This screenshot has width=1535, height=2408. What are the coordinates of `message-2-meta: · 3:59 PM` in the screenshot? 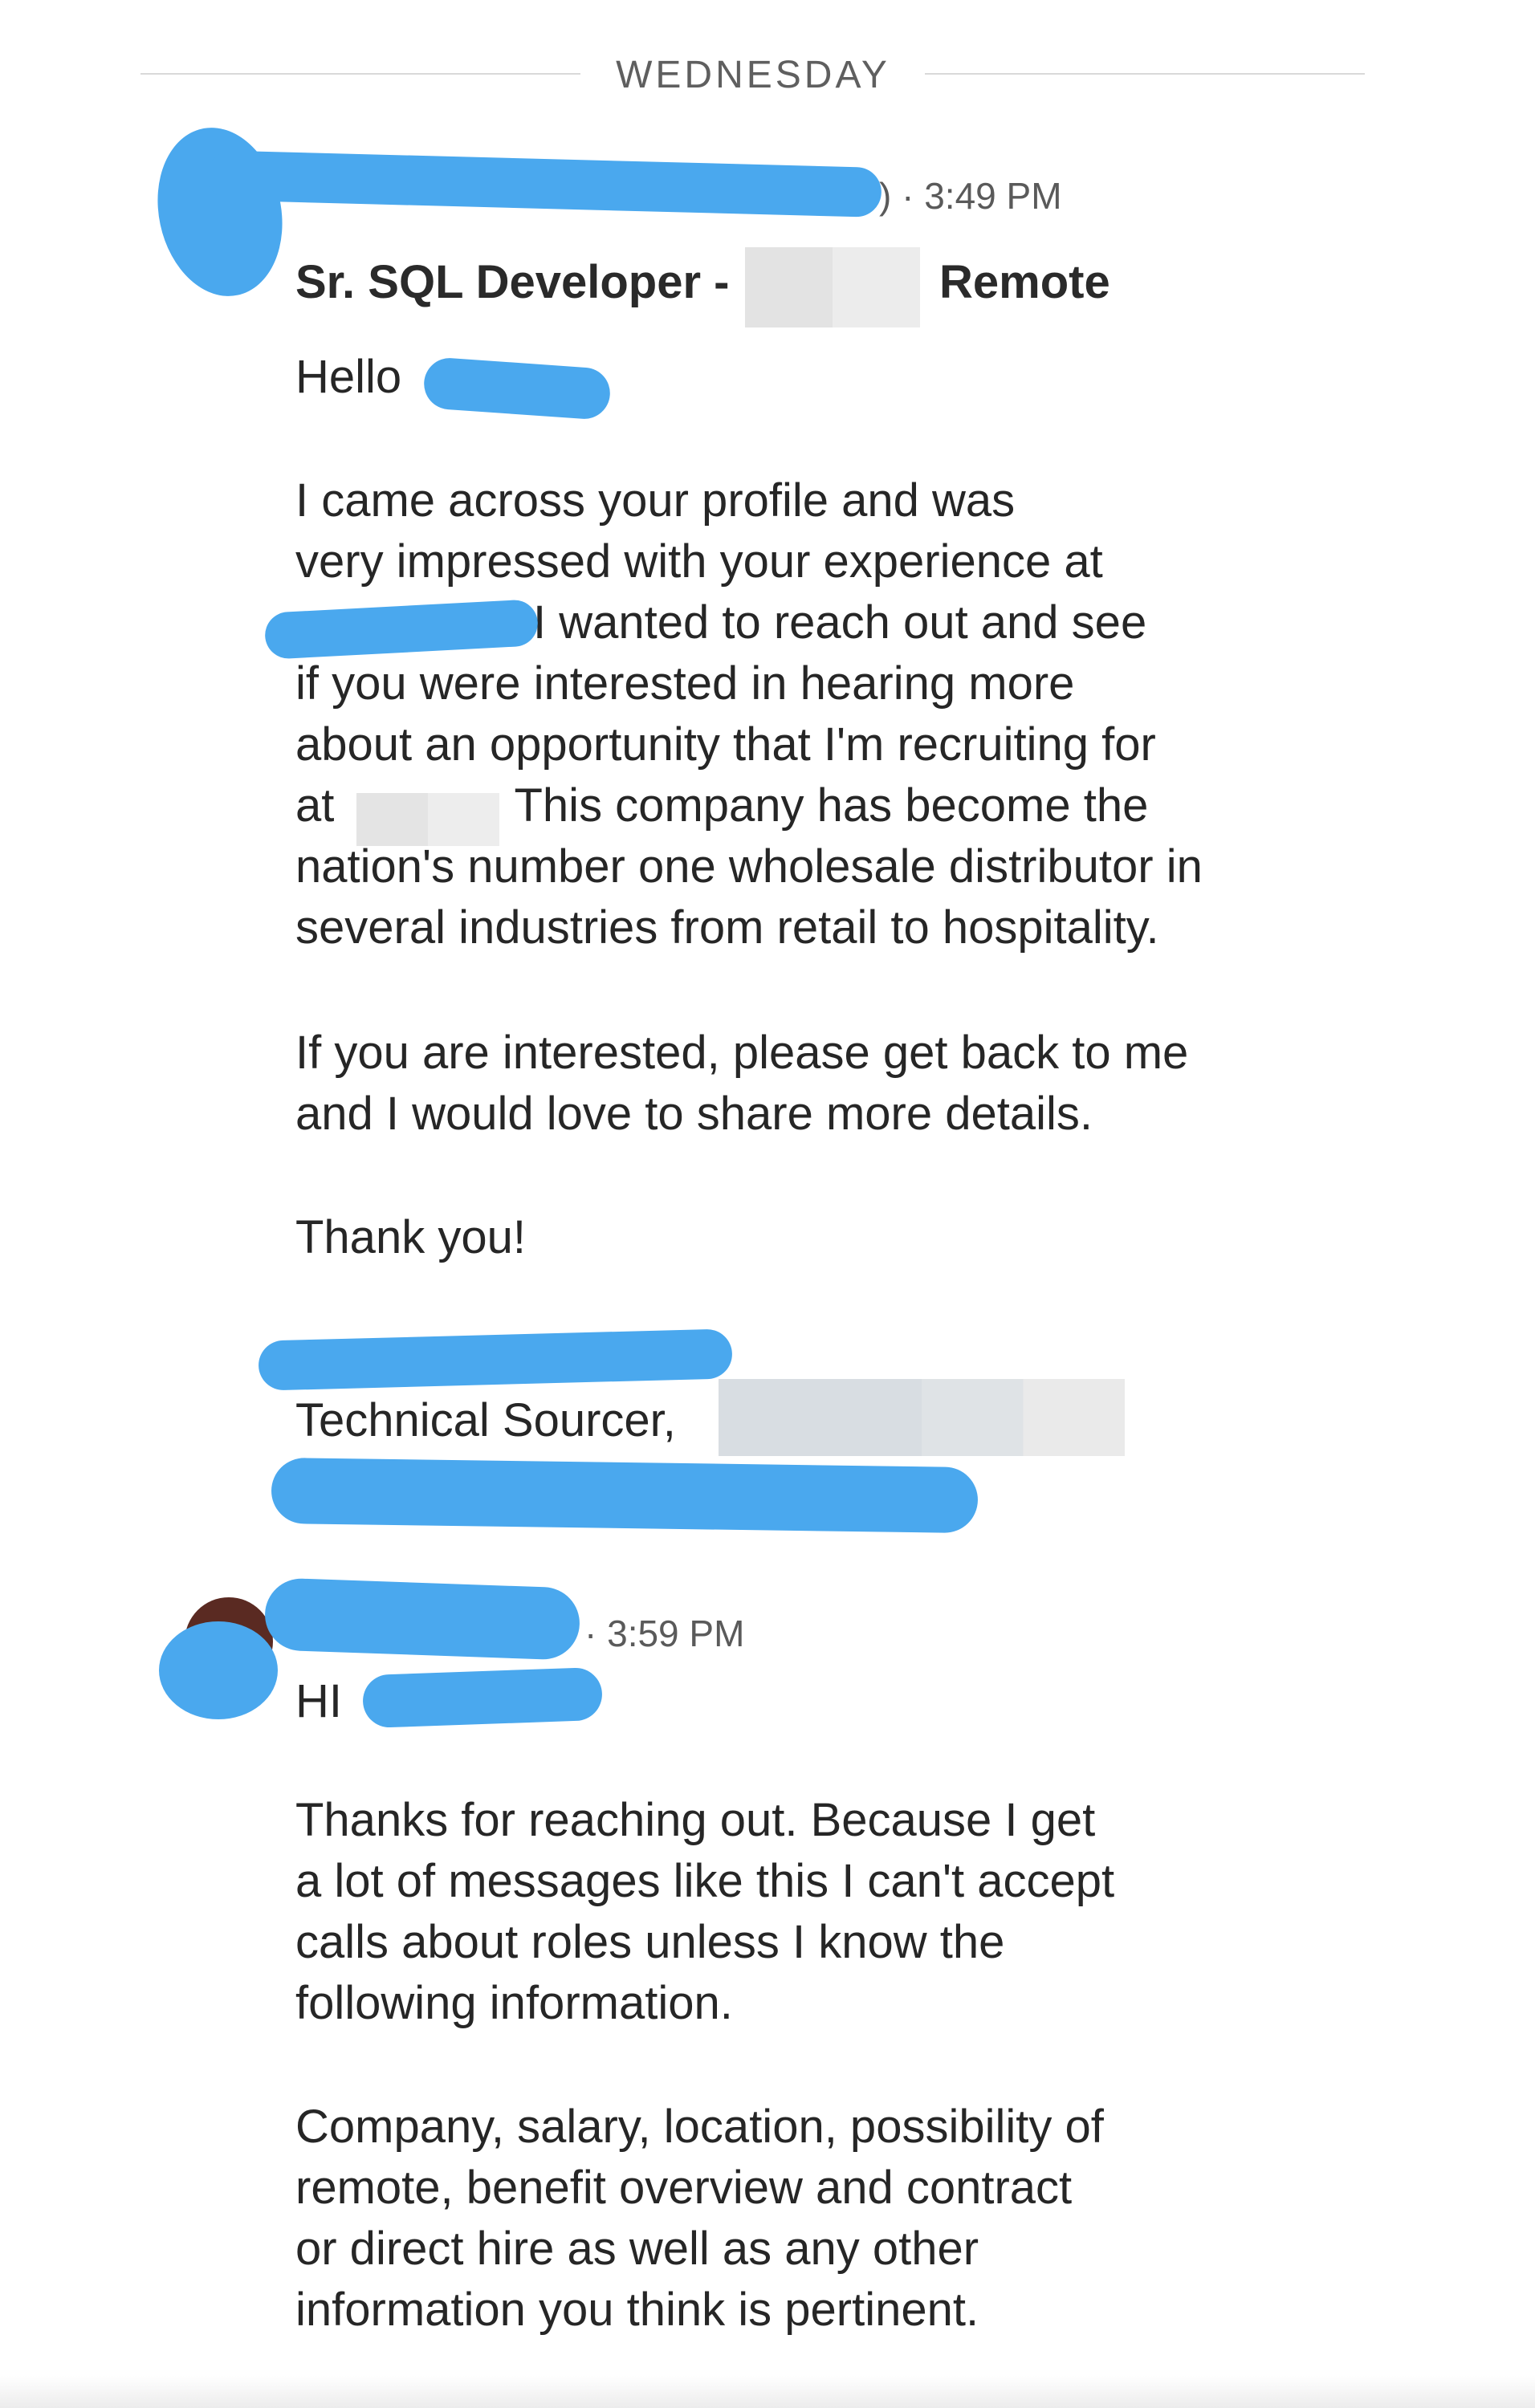 It's located at (664, 1633).